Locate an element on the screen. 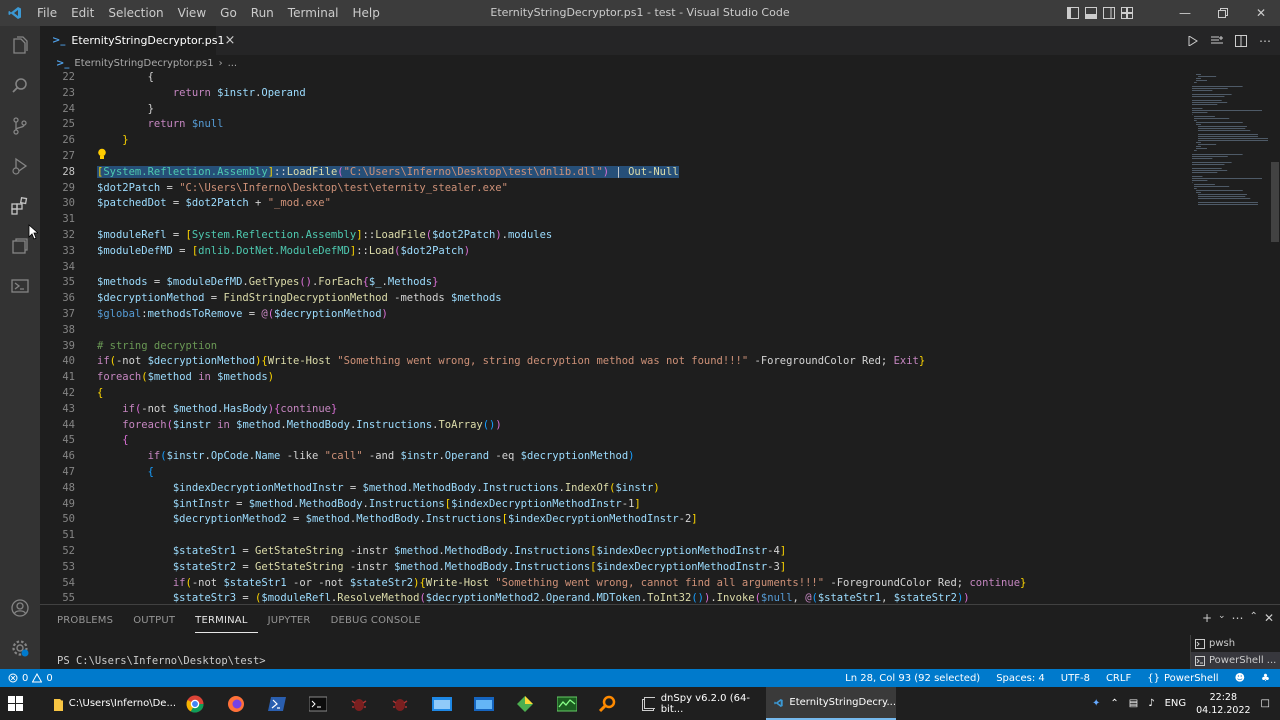 The width and height of the screenshot is (1280, 720). search-icon is located at coordinates (20, 86).